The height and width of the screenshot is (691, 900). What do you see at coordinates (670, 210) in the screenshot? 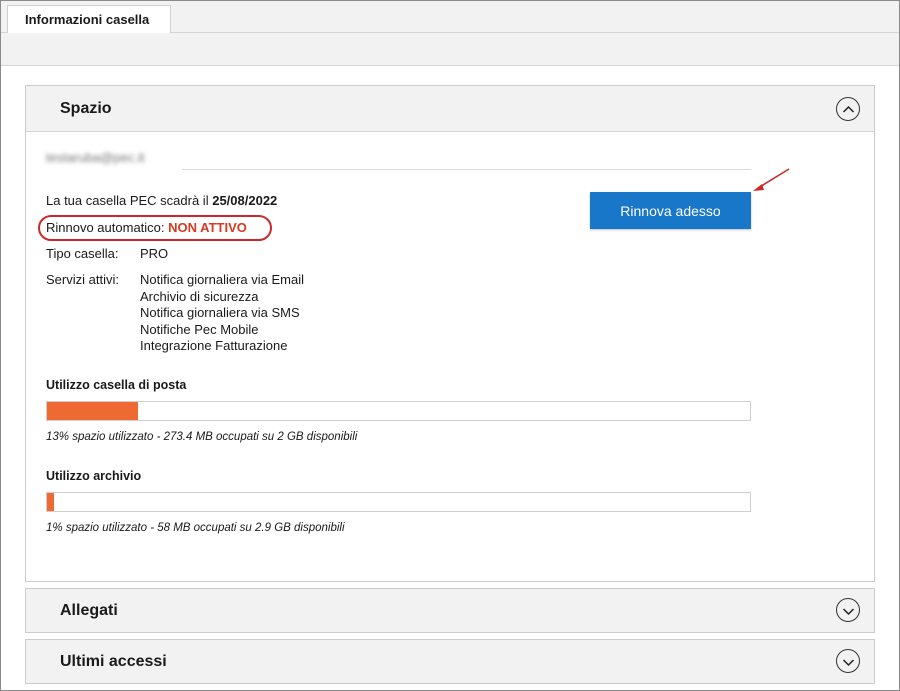
I see `renew-now-button: Rinnova adesso` at bounding box center [670, 210].